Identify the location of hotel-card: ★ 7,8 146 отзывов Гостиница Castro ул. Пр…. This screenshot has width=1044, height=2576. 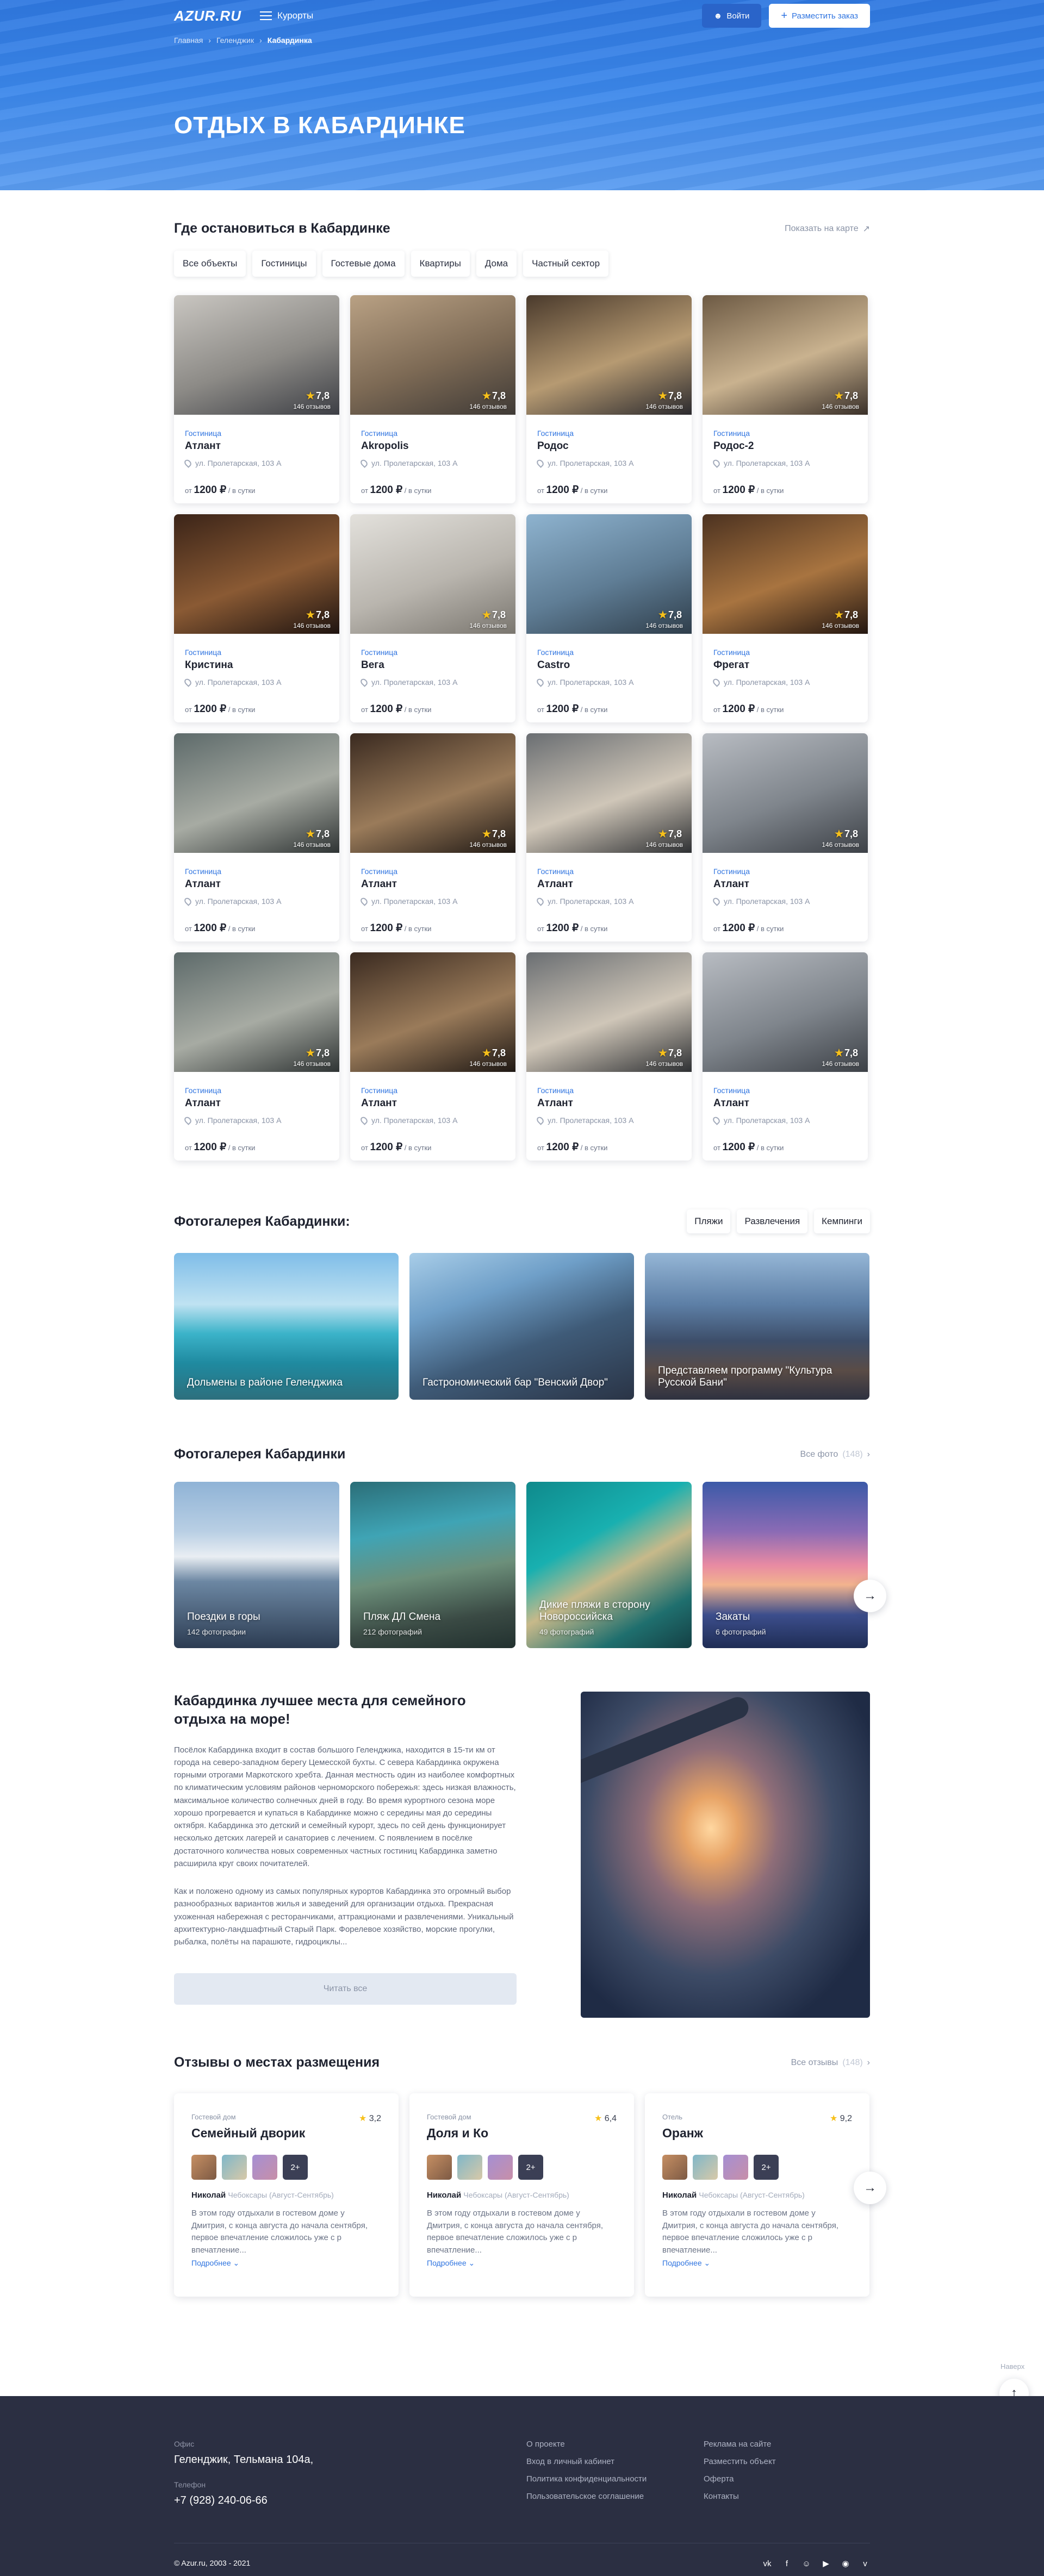
(609, 618).